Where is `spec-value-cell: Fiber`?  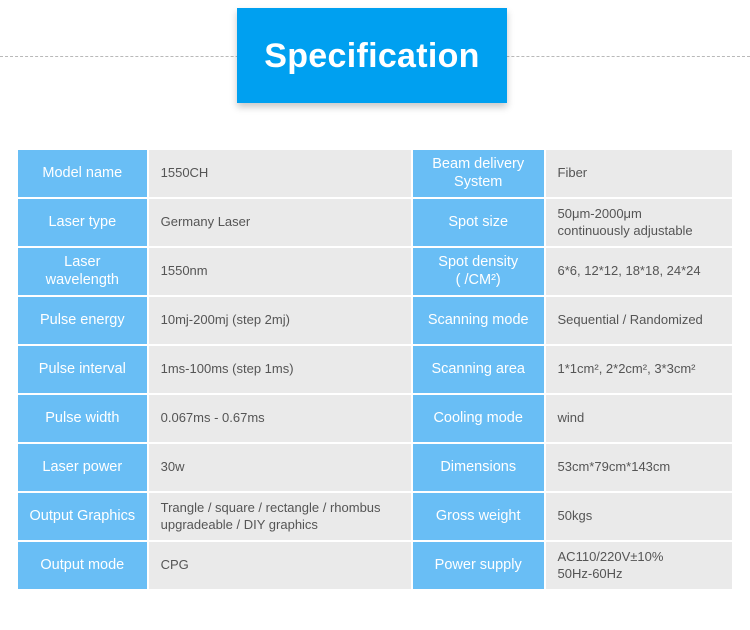
spec-value-cell: Fiber is located at coordinates (639, 173).